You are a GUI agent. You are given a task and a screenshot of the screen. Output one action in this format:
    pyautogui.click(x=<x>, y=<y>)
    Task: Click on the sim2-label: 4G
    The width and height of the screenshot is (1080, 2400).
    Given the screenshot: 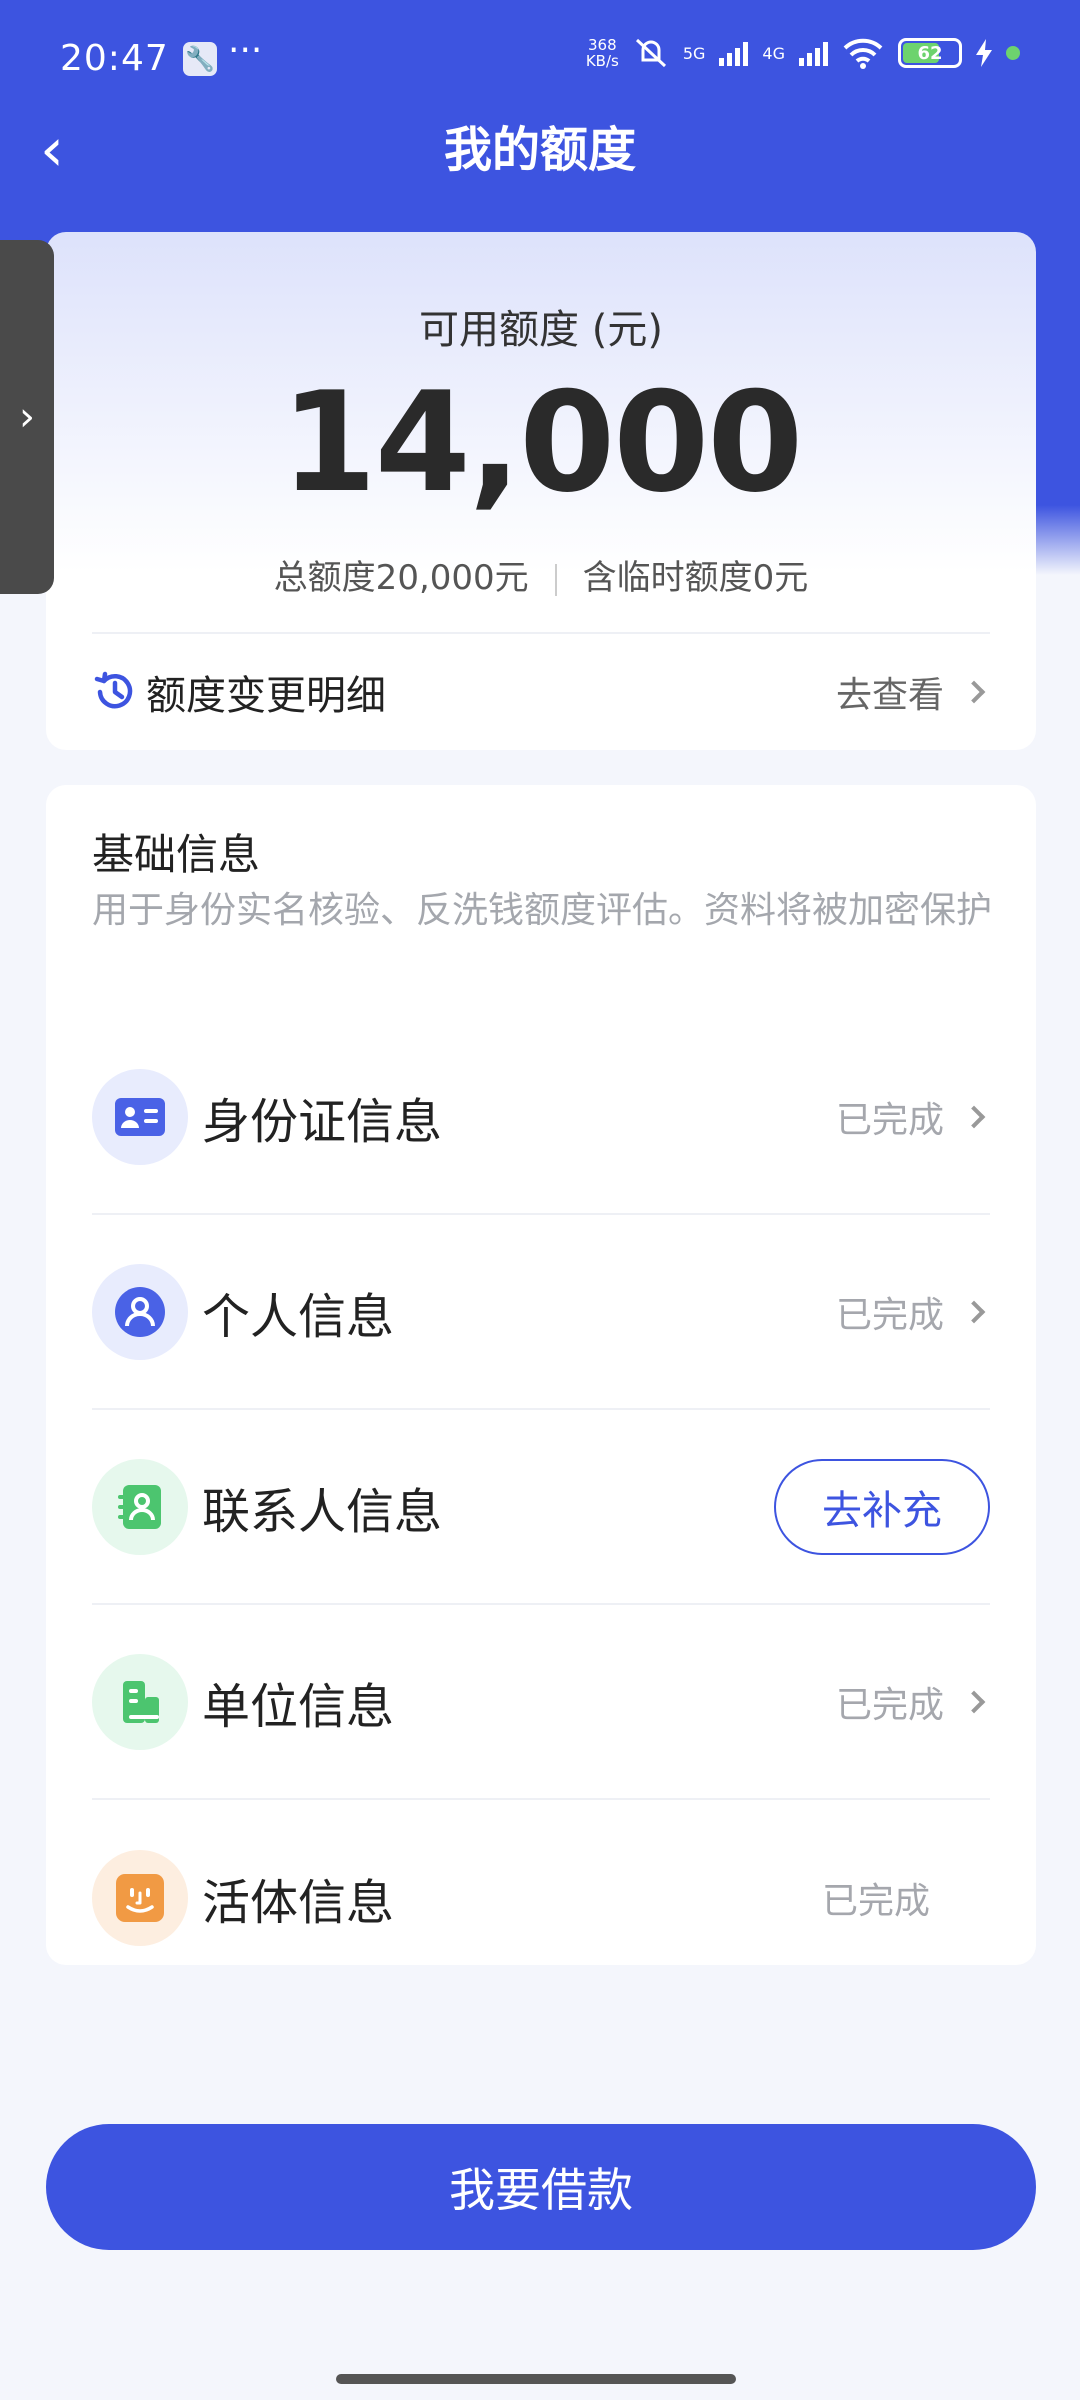 What is the action you would take?
    pyautogui.click(x=773, y=53)
    